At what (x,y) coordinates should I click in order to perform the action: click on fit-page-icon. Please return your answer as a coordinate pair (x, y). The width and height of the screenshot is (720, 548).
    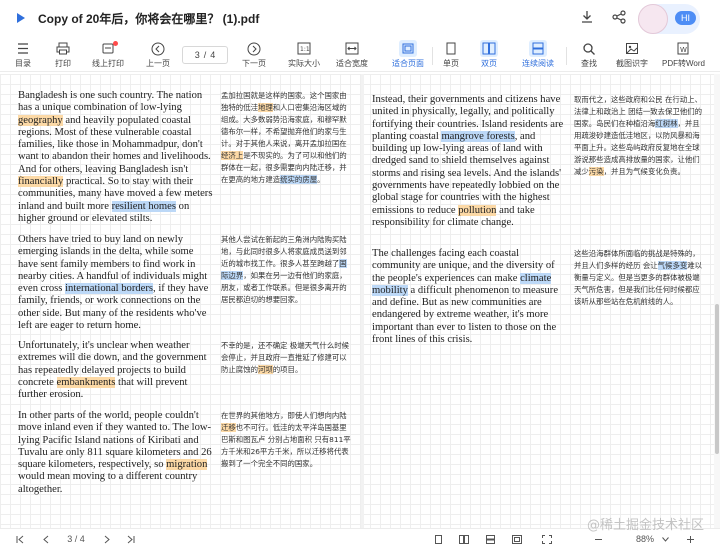
    Looking at the image, I should click on (408, 48).